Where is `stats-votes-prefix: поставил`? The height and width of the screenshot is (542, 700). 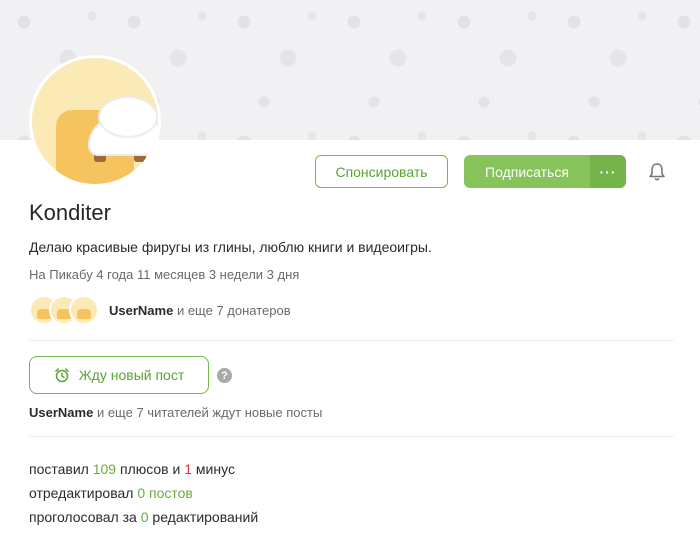 stats-votes-prefix: поставил is located at coordinates (59, 469).